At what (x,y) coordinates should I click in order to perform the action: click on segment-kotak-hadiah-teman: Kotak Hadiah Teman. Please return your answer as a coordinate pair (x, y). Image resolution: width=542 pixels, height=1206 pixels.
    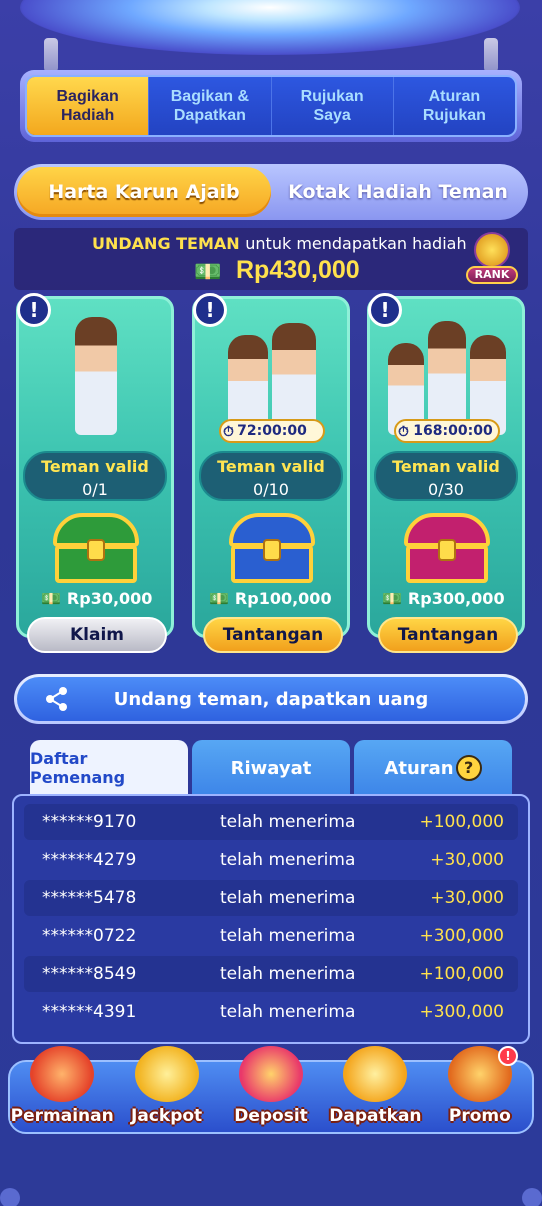
    Looking at the image, I should click on (398, 192).